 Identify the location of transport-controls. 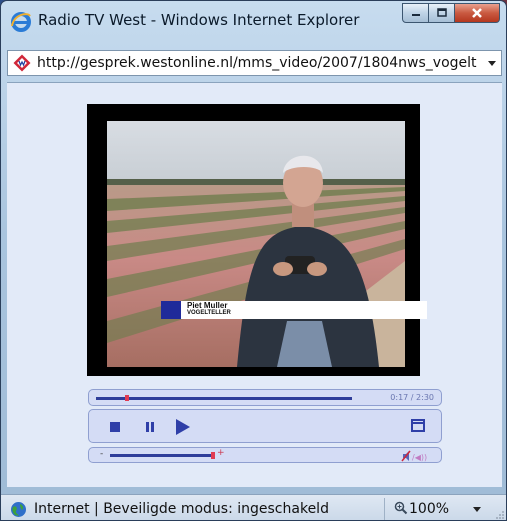
(265, 426).